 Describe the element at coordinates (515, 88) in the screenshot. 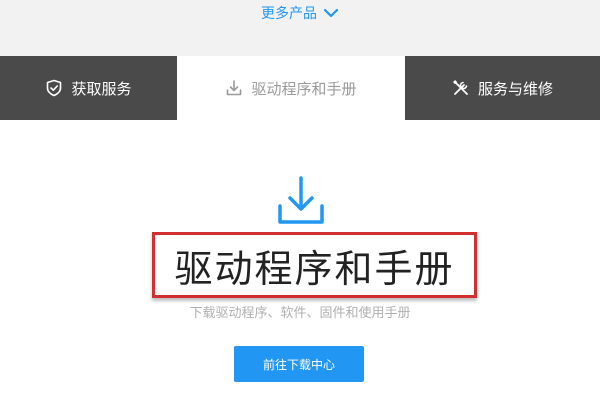

I see `tab-label: 服务与维修` at that location.